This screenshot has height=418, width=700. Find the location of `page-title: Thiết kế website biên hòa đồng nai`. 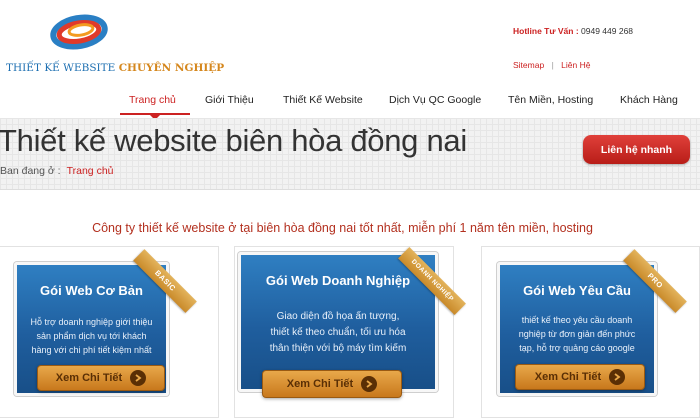

page-title: Thiết kế website biên hòa đồng nai is located at coordinates (233, 140).